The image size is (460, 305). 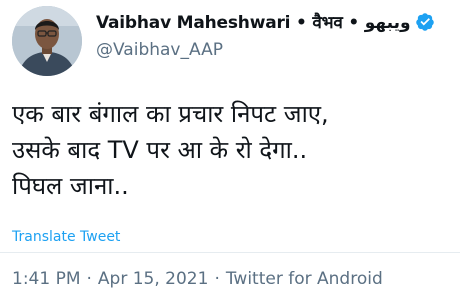 I want to click on author-name-row: Vaibhav Maheshwari • वैभव • ویبھو, so click(x=265, y=21).